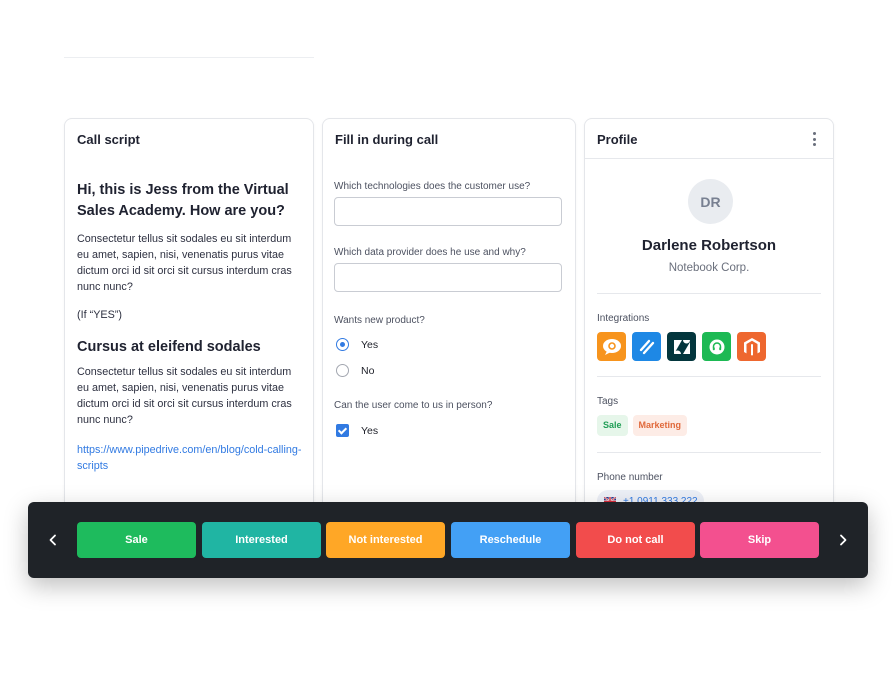 This screenshot has width=894, height=690. I want to click on tag-sale: Sale, so click(612, 425).